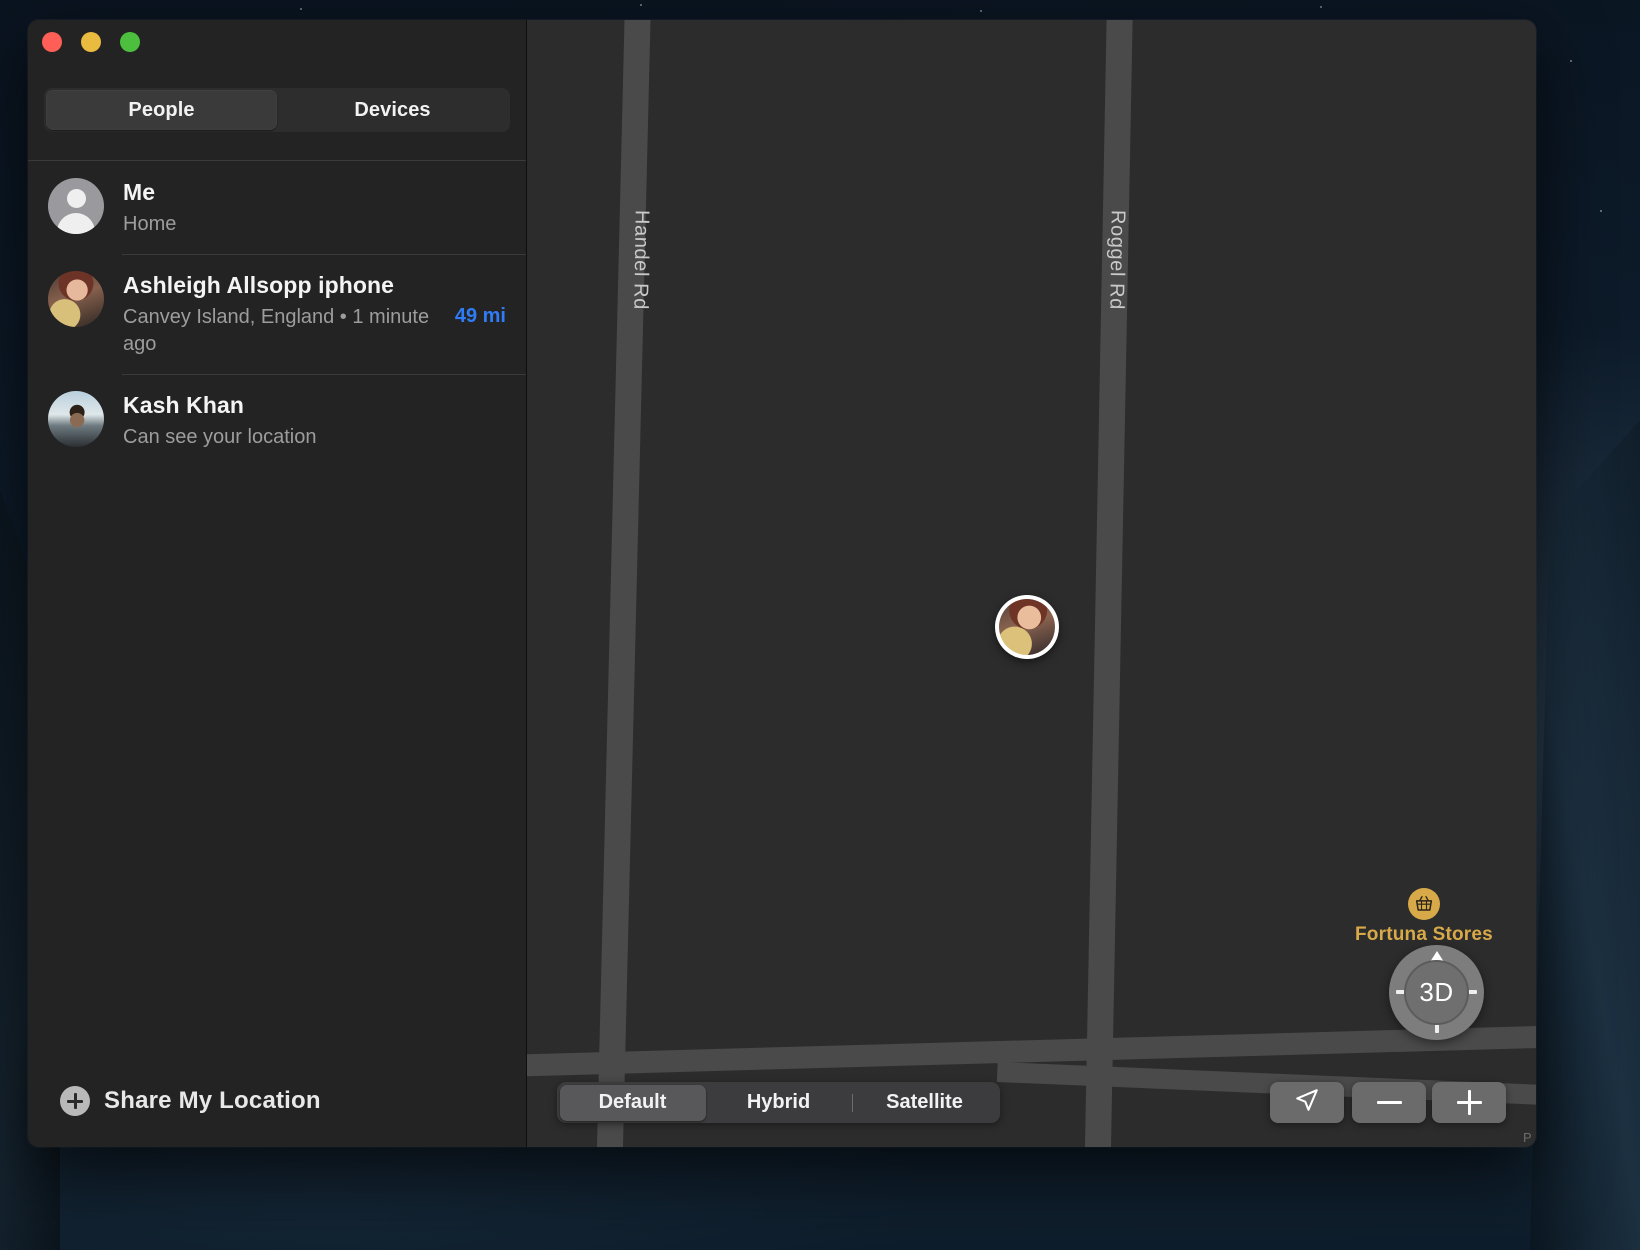 This screenshot has height=1250, width=1640. I want to click on locate-arrow-icon, so click(1307, 1102).